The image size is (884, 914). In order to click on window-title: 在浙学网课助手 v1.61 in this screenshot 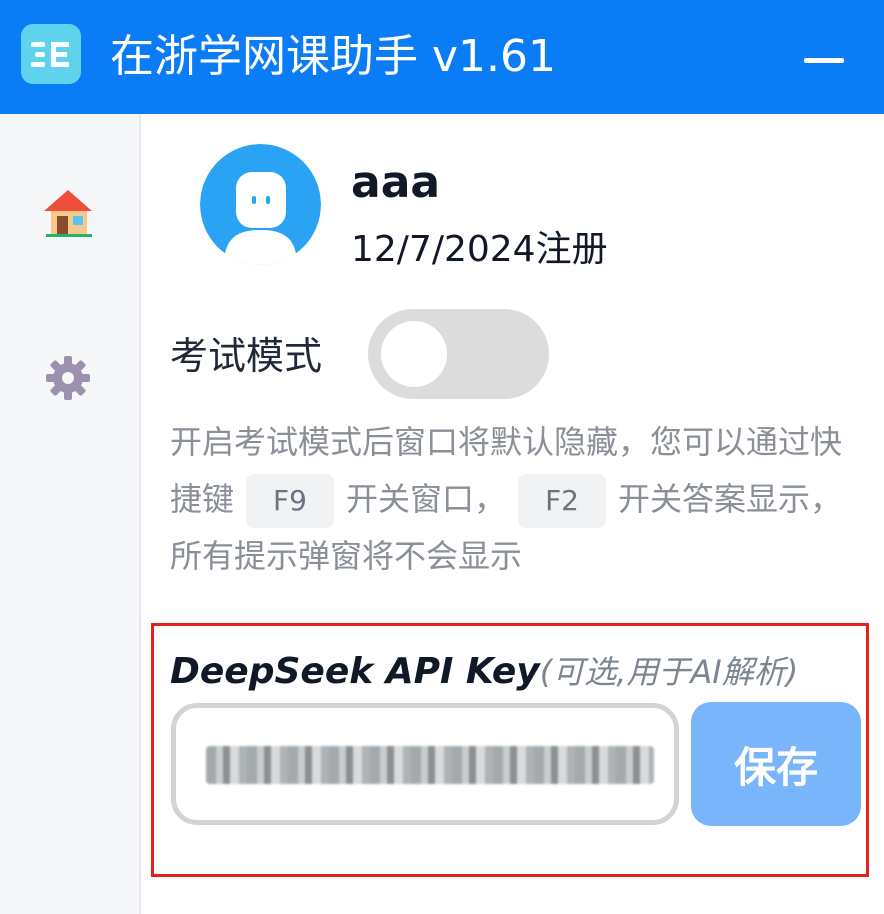, I will do `click(333, 56)`.